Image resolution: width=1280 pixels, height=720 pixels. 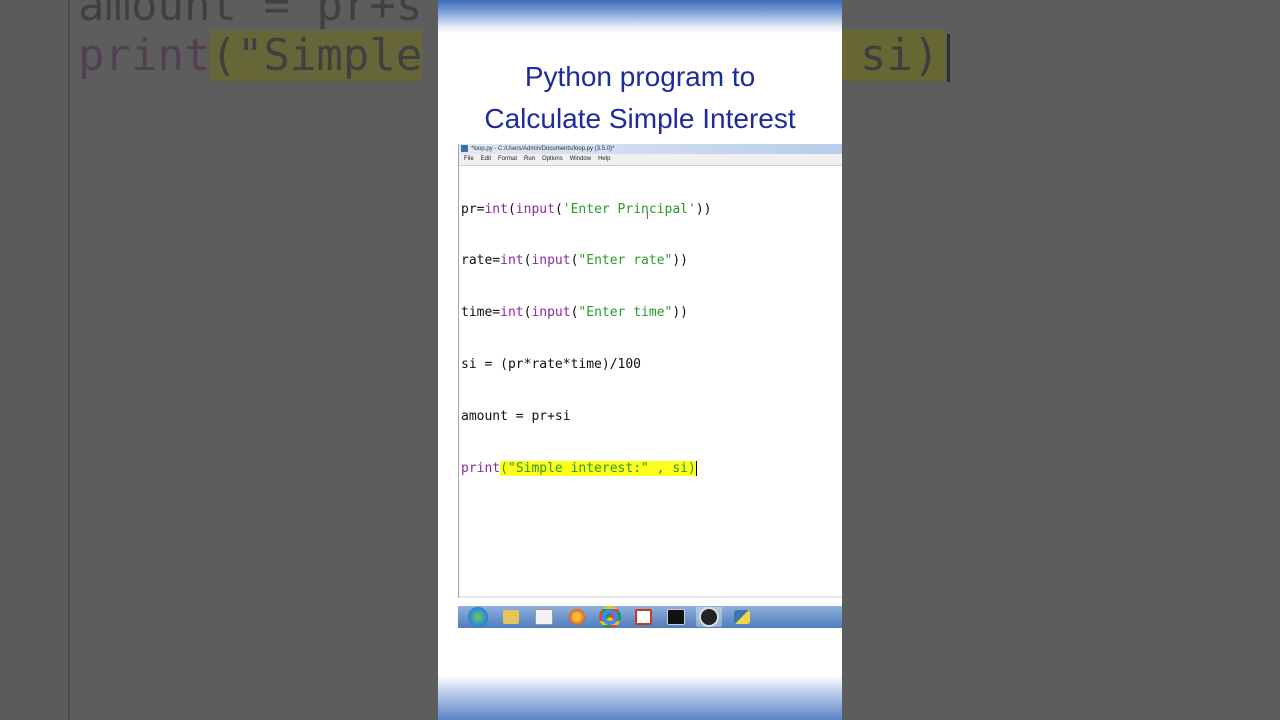 I want to click on obs-icon, so click(x=709, y=617).